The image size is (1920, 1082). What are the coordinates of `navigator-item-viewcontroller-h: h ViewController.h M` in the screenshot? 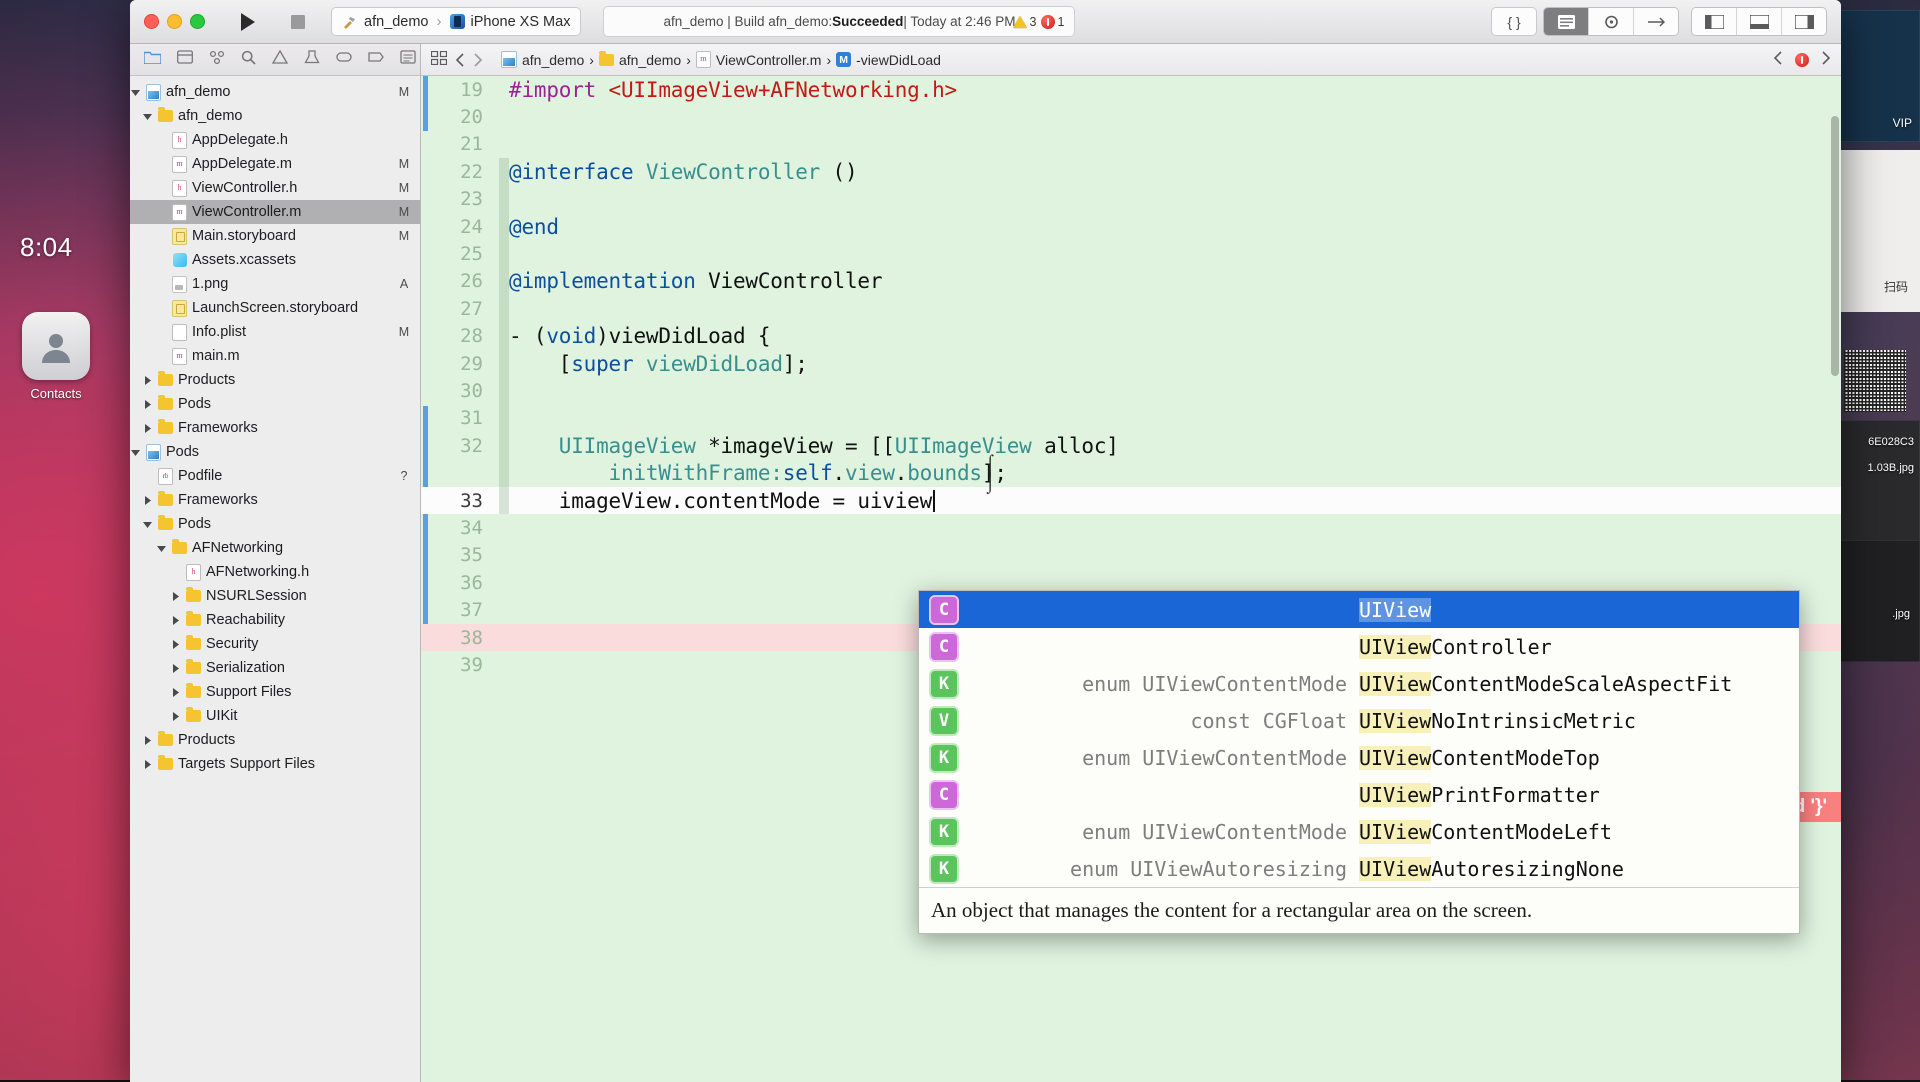 It's located at (275, 188).